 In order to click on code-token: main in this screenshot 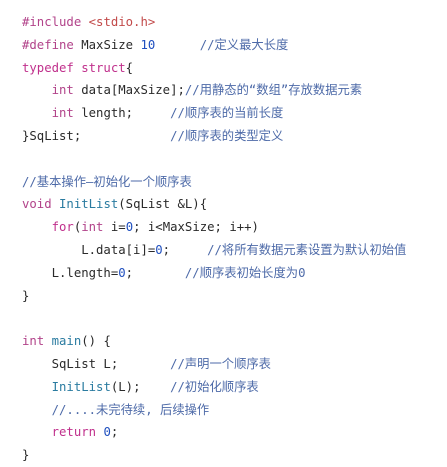, I will do `click(66, 341)`.